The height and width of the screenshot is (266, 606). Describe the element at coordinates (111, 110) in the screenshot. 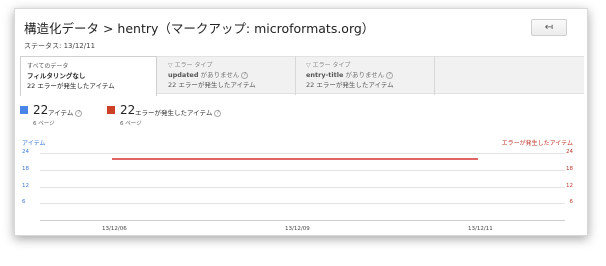

I see `legend-swatch-errors` at that location.